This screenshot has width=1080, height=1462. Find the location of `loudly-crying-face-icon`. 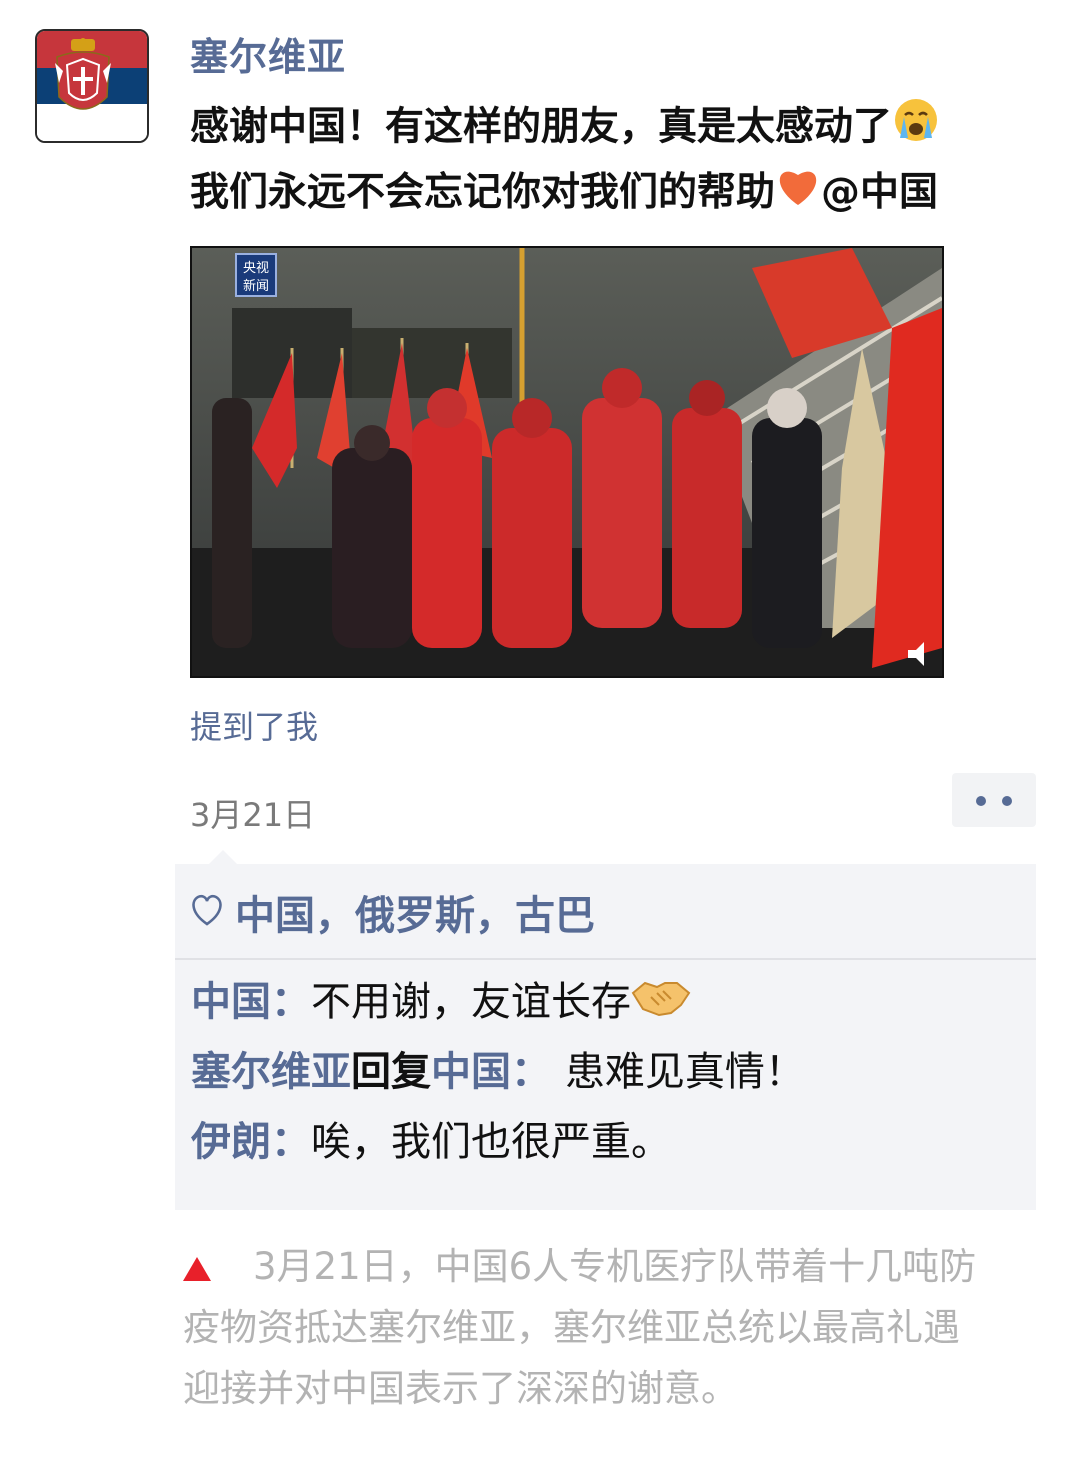

loudly-crying-face-icon is located at coordinates (916, 129).